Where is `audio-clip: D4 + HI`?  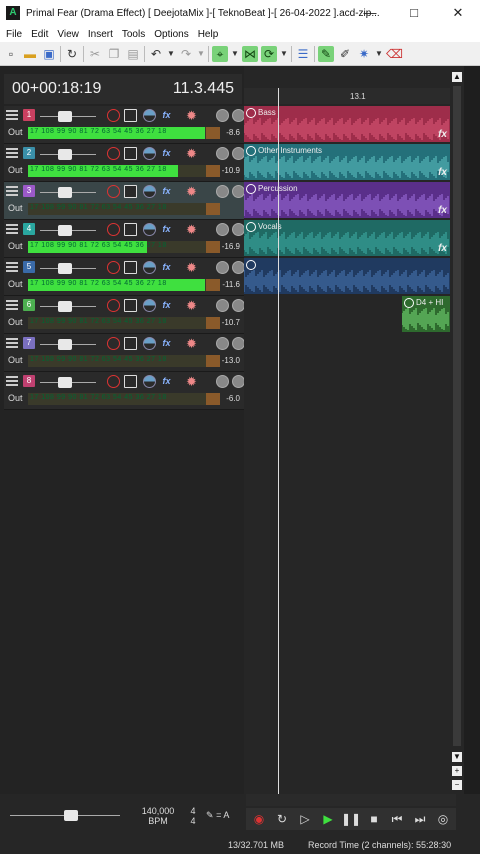 audio-clip: D4 + HI is located at coordinates (426, 314).